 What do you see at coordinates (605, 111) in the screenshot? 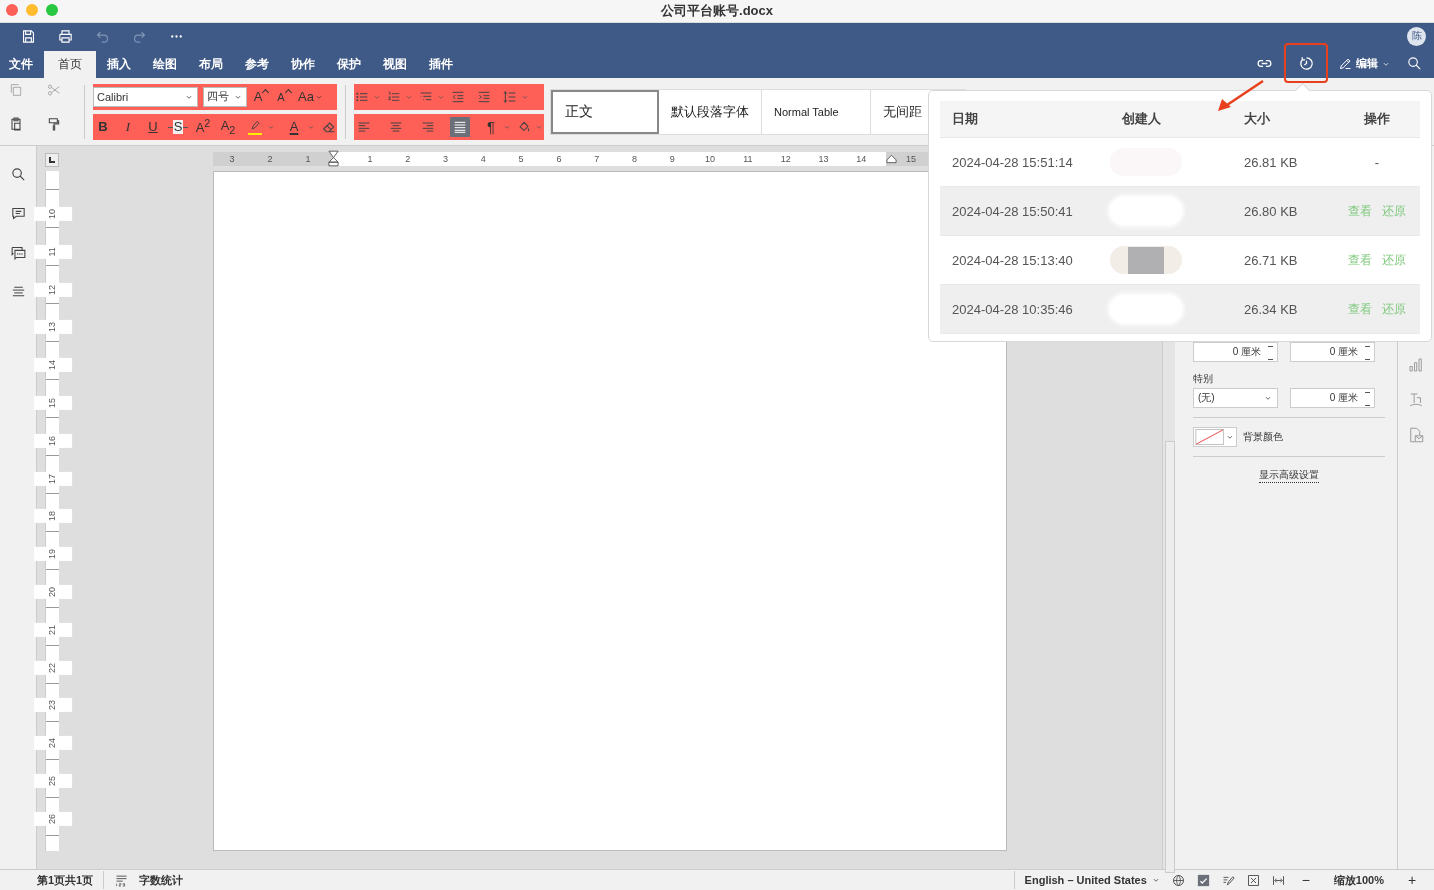
I see `style-preset: 正文` at bounding box center [605, 111].